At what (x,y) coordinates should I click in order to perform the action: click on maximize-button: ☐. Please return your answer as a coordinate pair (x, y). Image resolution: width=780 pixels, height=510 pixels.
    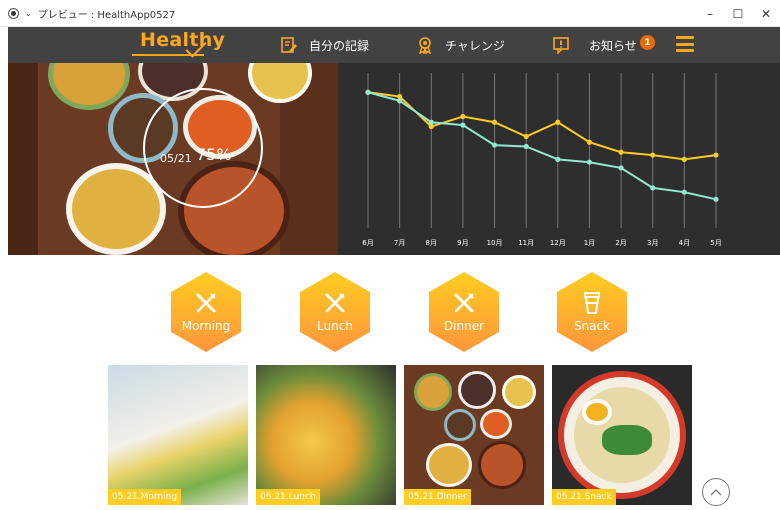
    Looking at the image, I should click on (738, 13).